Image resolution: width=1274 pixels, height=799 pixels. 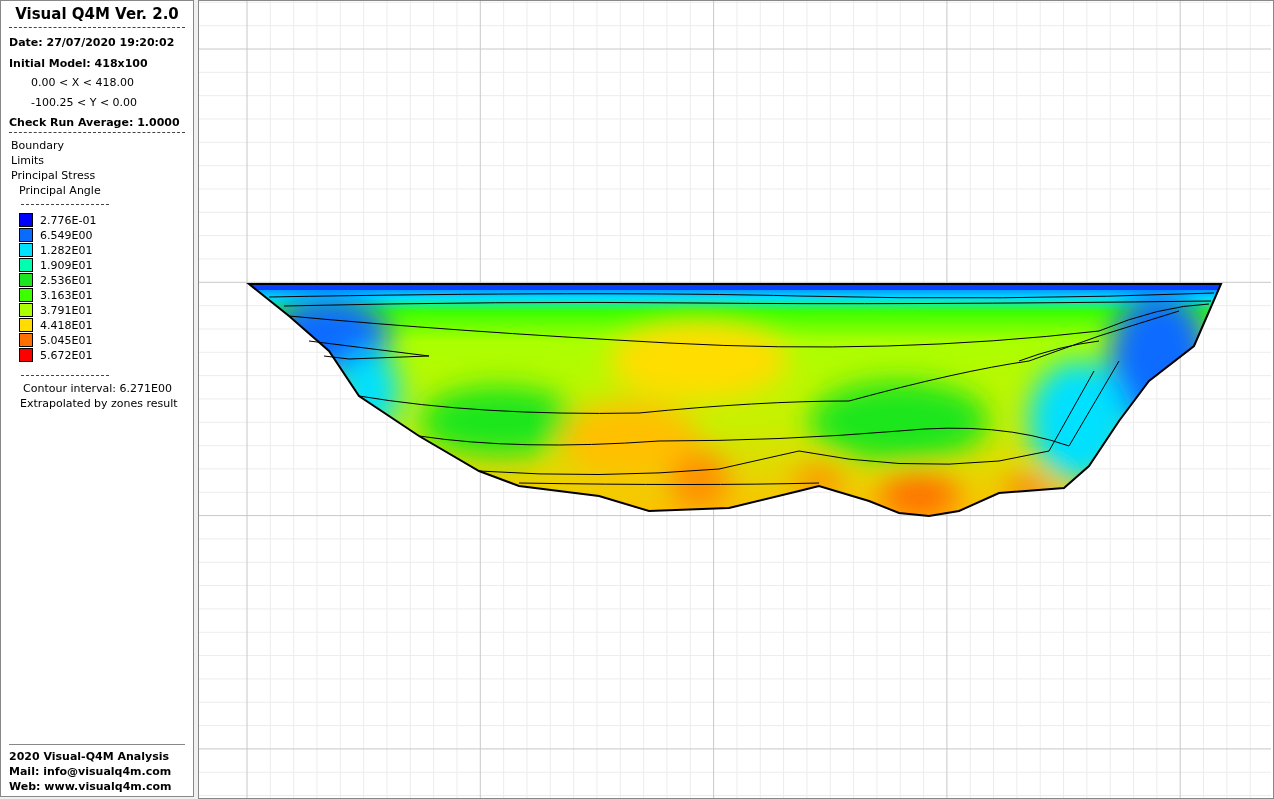 What do you see at coordinates (66, 295) in the screenshot?
I see `legend-value: 3.163E01` at bounding box center [66, 295].